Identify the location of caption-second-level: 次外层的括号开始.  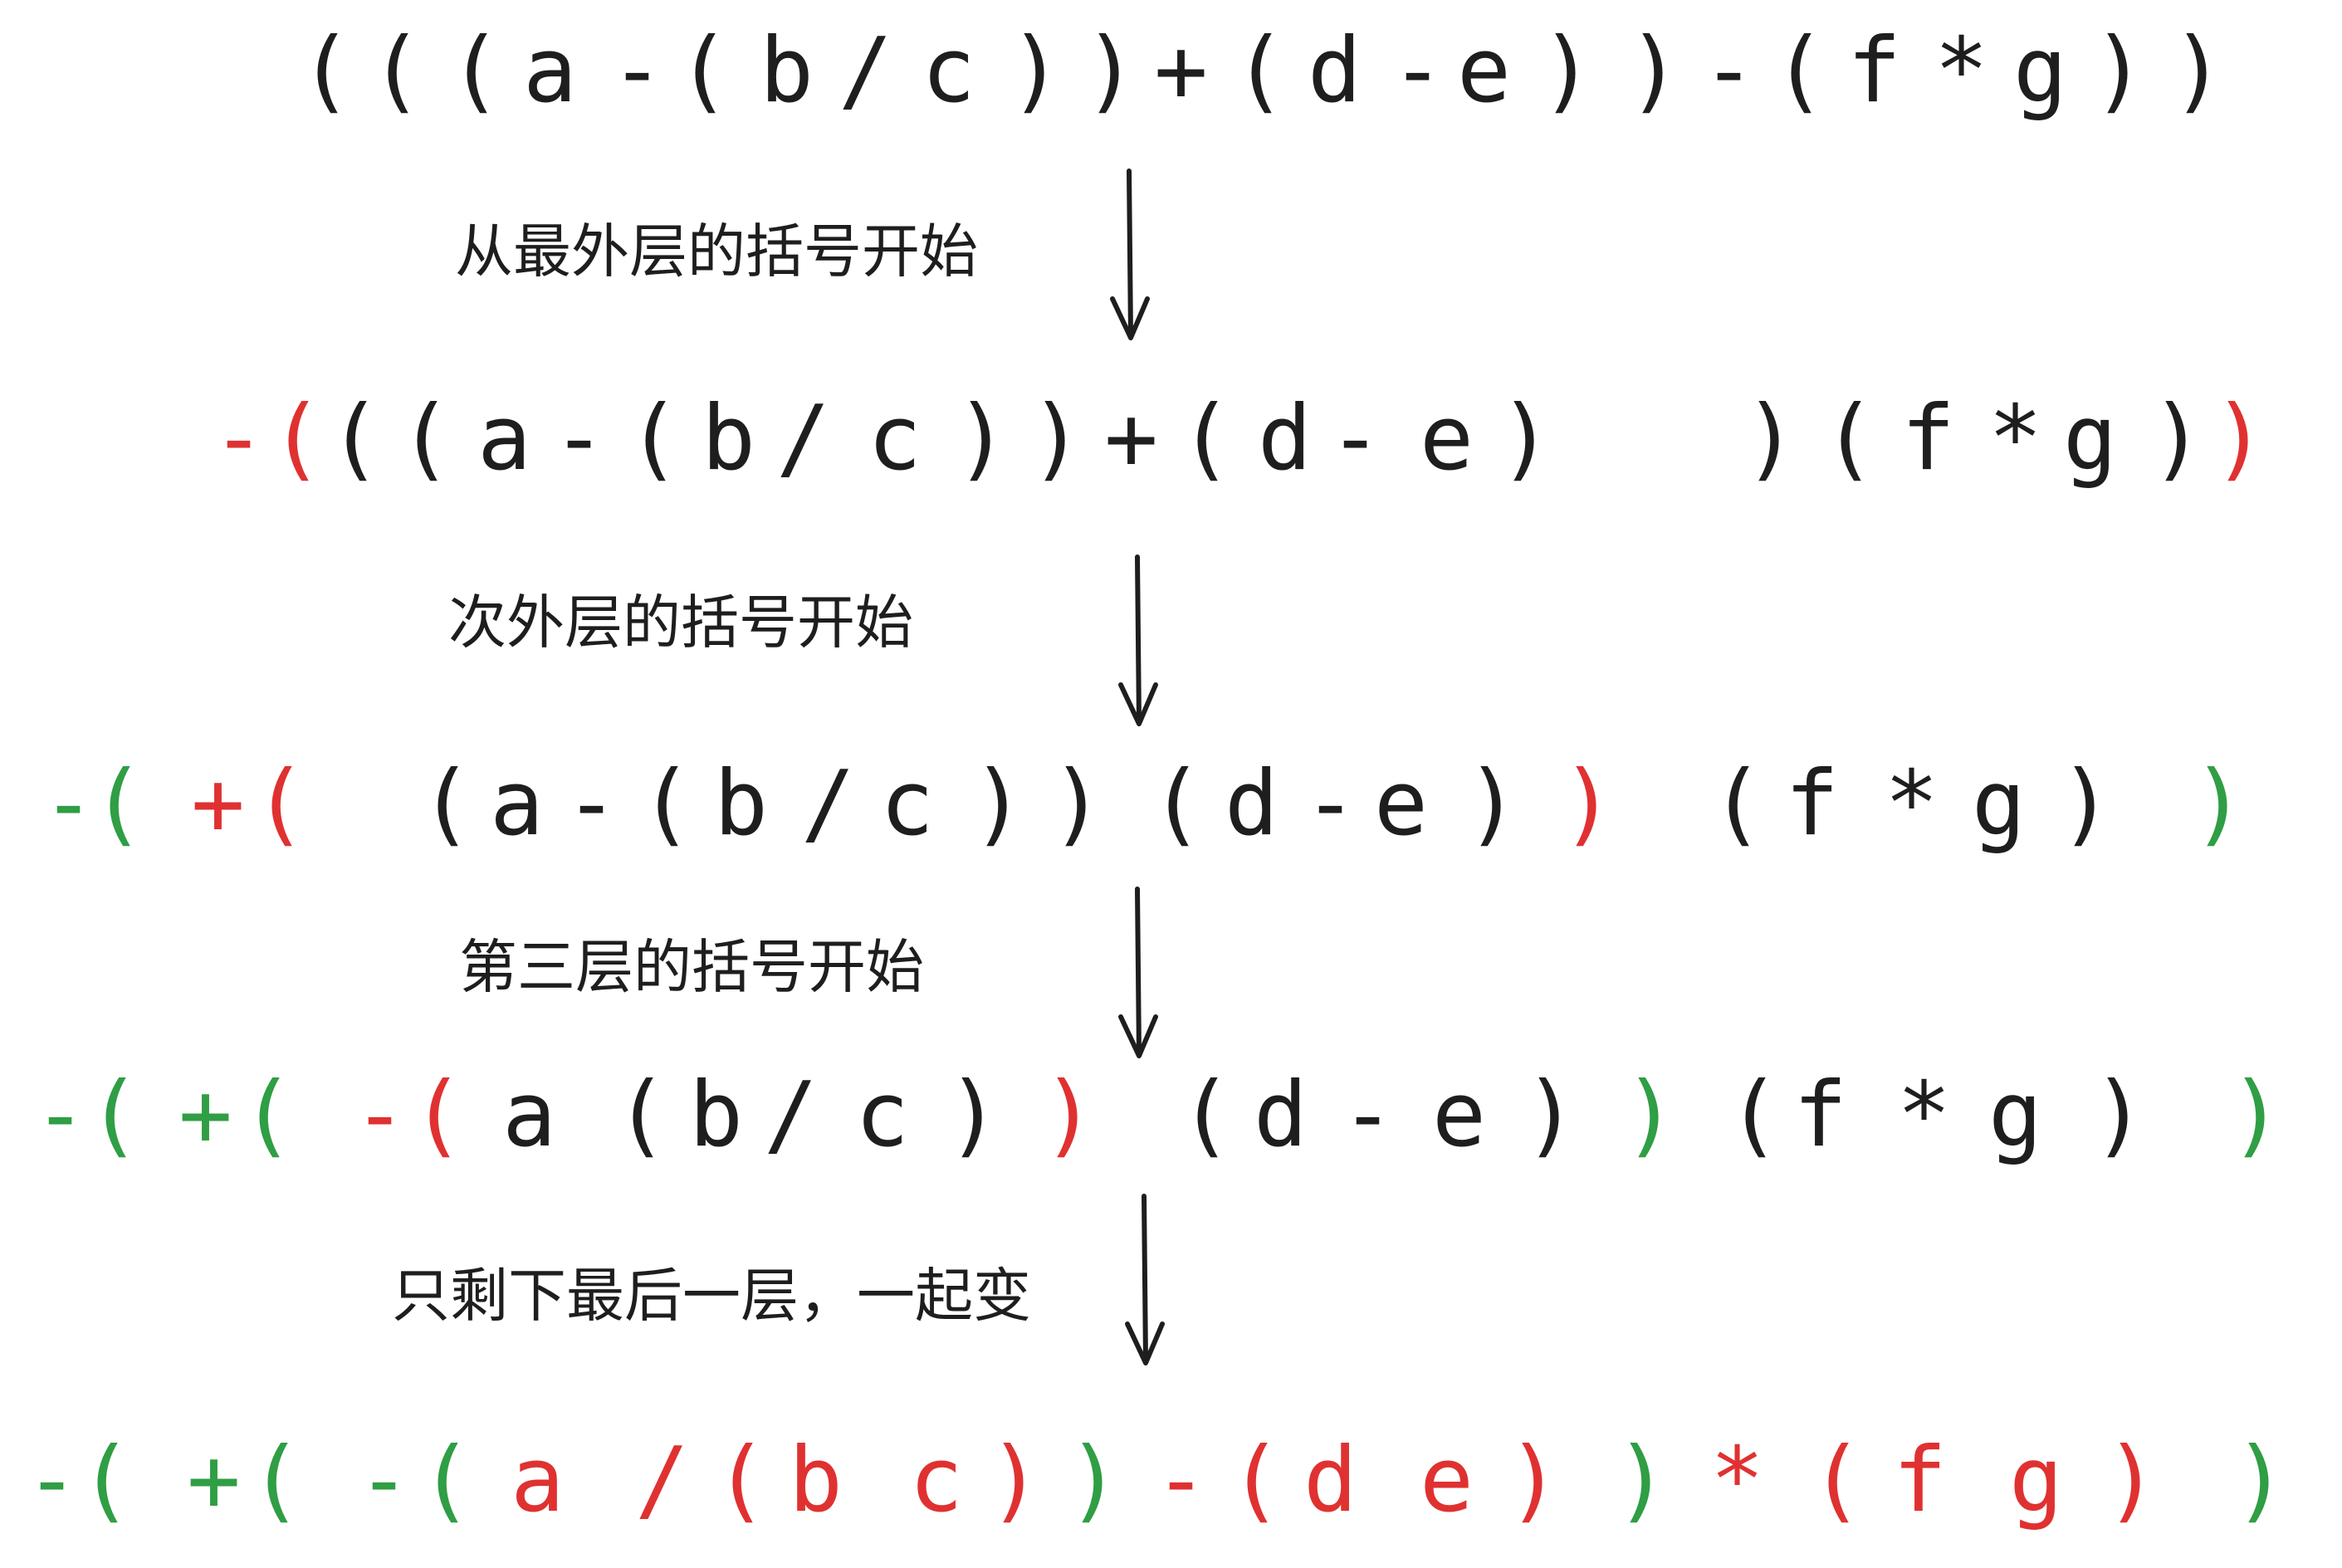
(680, 623).